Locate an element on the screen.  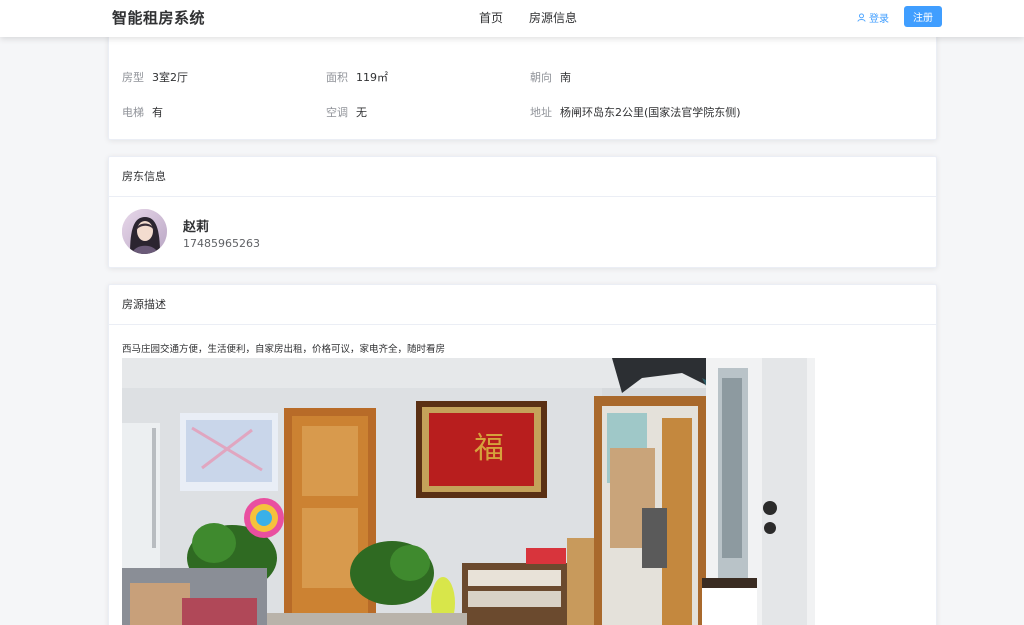
attr-aircon: 空调无 is located at coordinates (346, 112).